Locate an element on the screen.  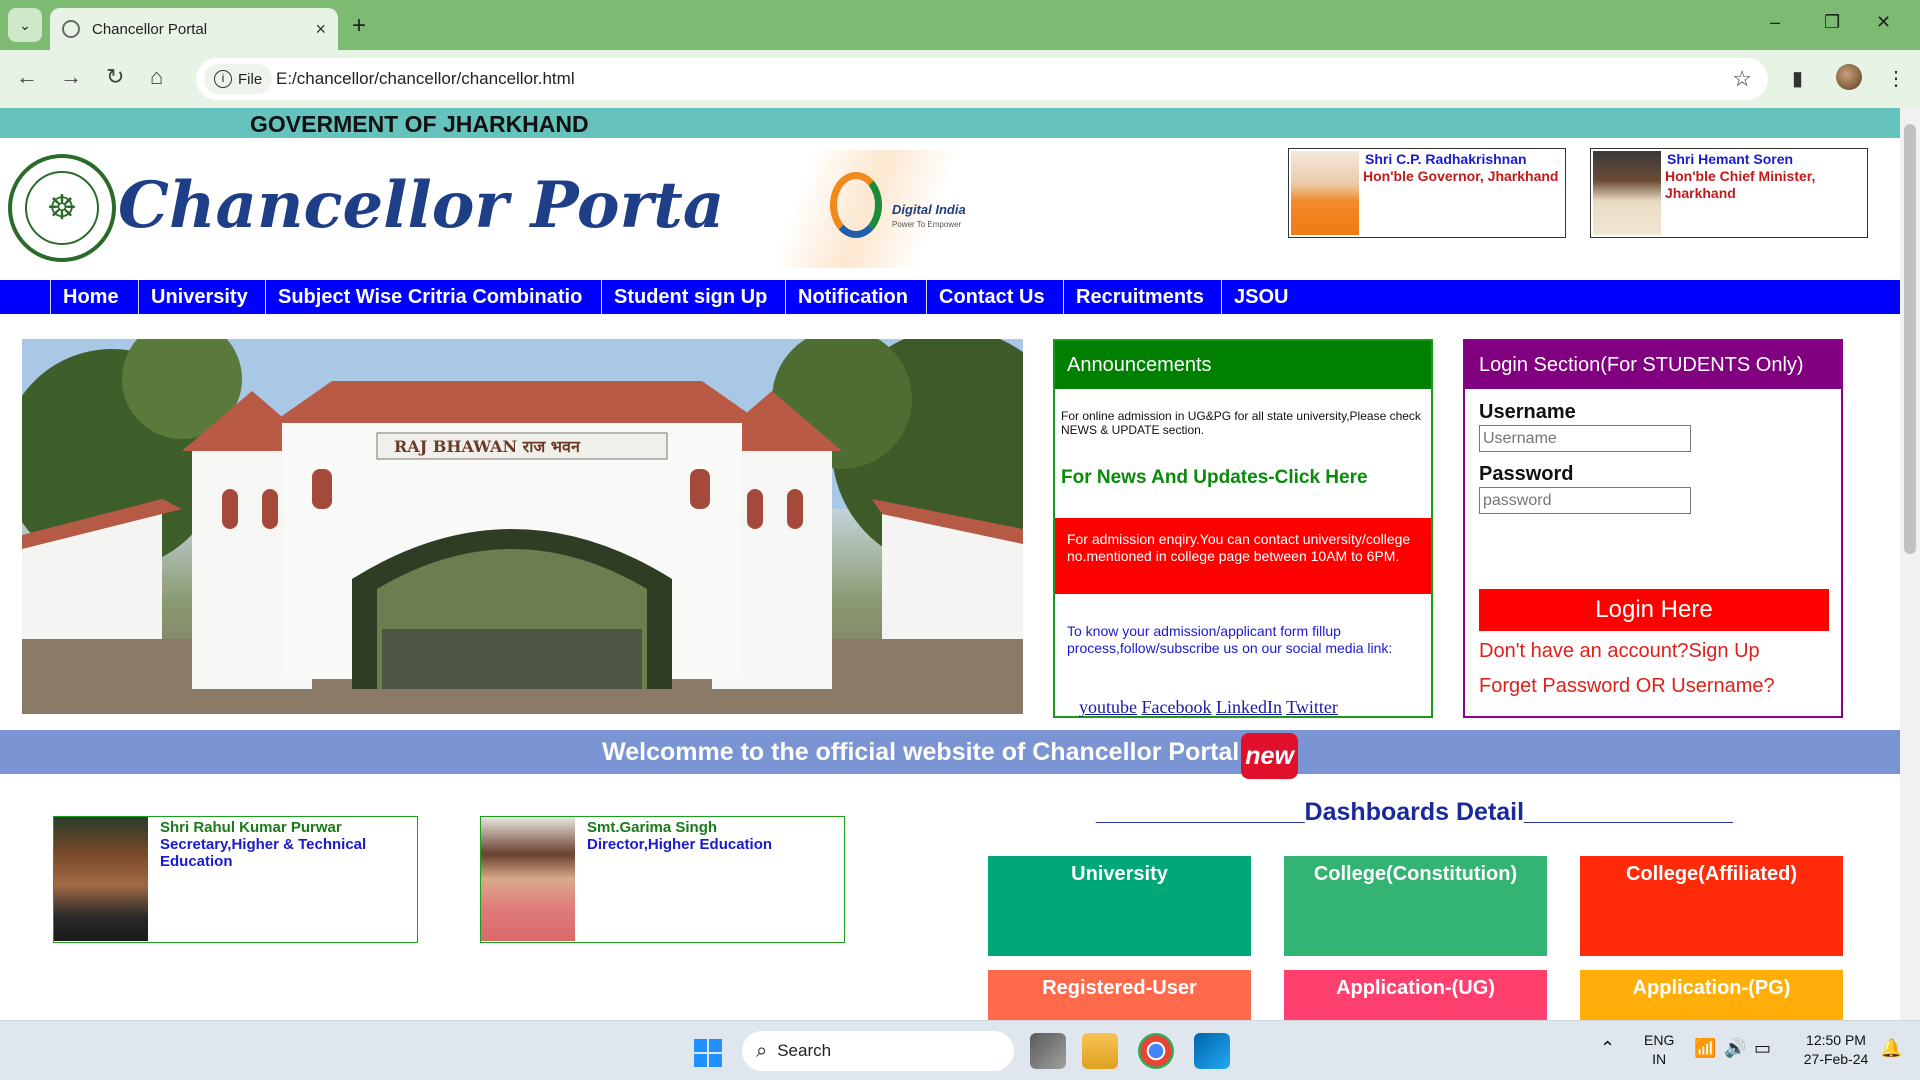
governor-photo is located at coordinates (1325, 193).